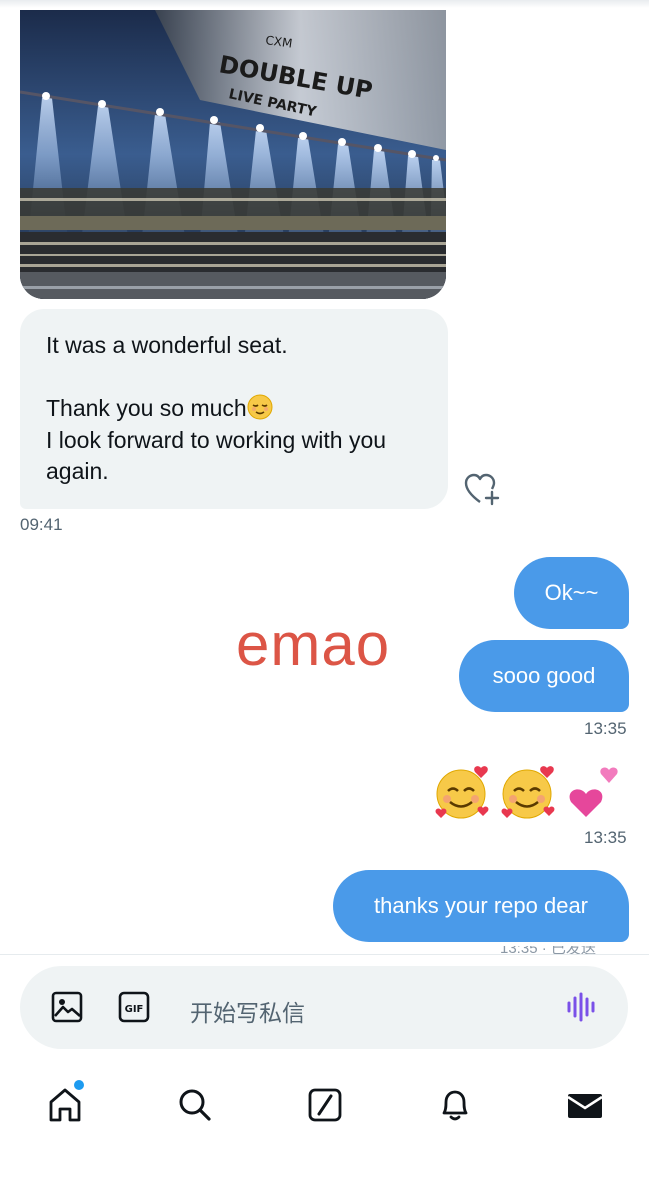 This screenshot has height=1200, width=649. What do you see at coordinates (65, 1105) in the screenshot?
I see `home-icon` at bounding box center [65, 1105].